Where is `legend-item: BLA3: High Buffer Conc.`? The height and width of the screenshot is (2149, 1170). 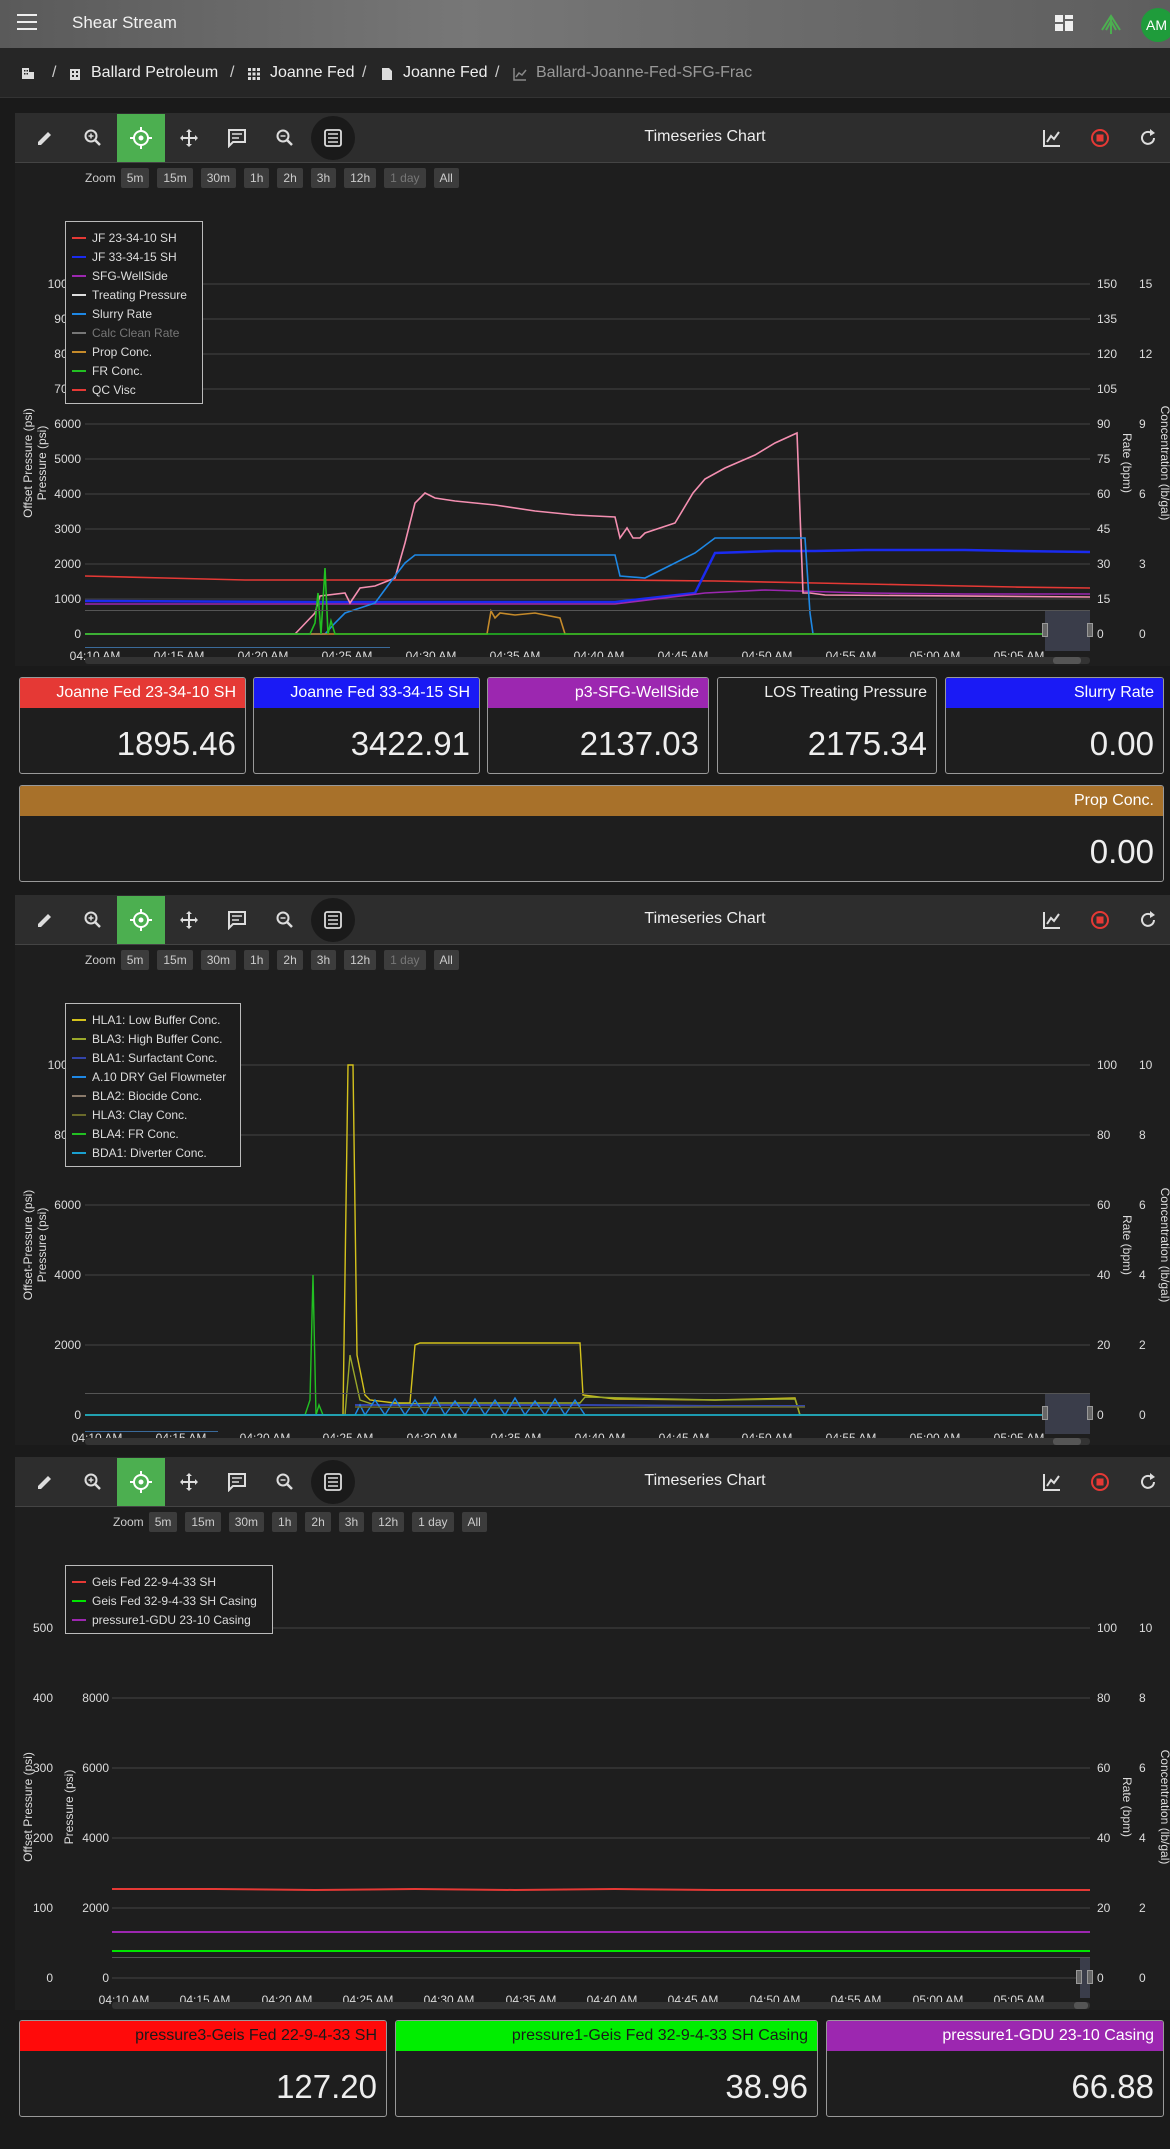
legend-item: BLA3: High Buffer Conc. is located at coordinates (153, 1038).